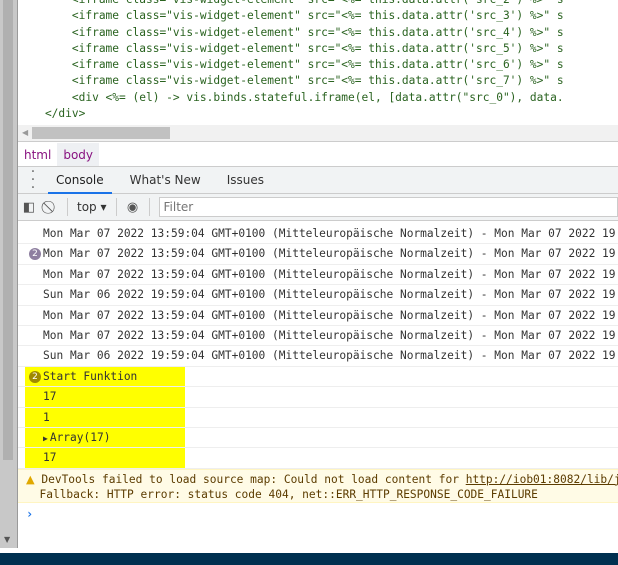 The width and height of the screenshot is (618, 565). Describe the element at coordinates (318, 133) in the screenshot. I see `horizontal-scrollbar: ◀` at that location.